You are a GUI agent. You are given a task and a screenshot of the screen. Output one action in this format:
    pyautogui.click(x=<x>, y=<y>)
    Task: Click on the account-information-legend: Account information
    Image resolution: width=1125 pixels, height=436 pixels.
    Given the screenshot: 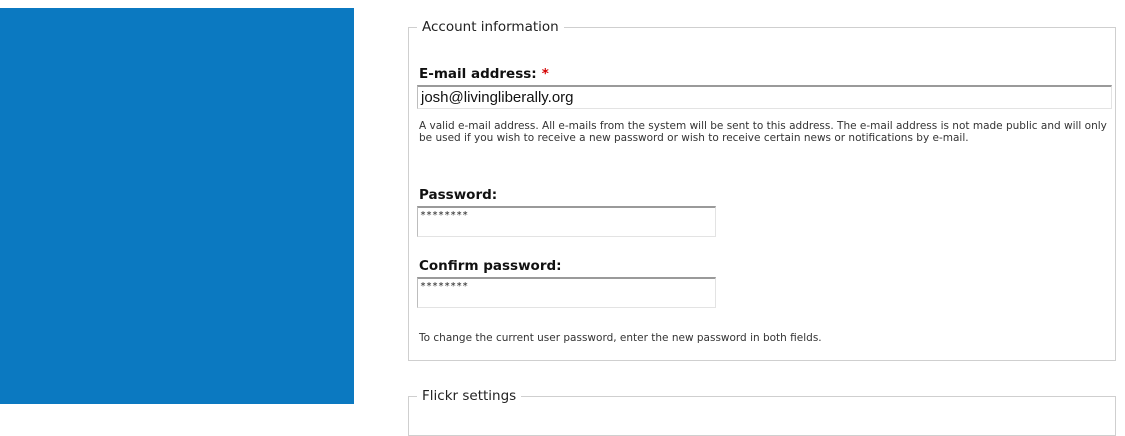 What is the action you would take?
    pyautogui.click(x=490, y=27)
    